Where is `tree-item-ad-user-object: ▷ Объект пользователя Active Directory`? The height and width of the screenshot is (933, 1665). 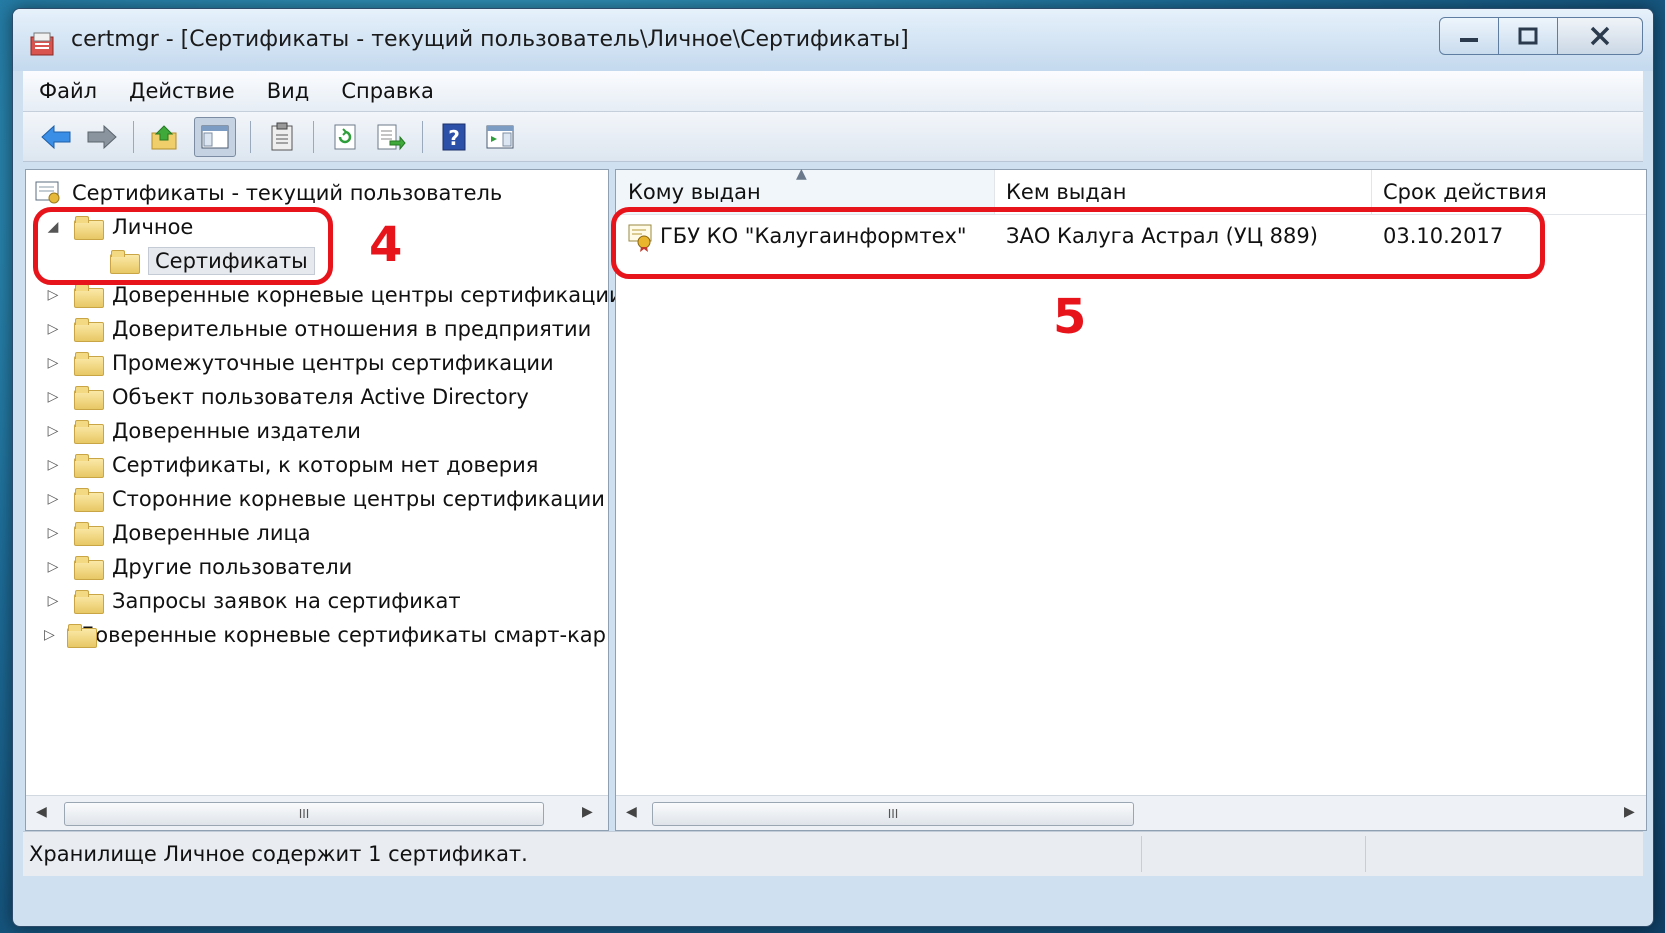
tree-item-ad-user-object: ▷ Объект пользователя Active Directory is located at coordinates (286, 397).